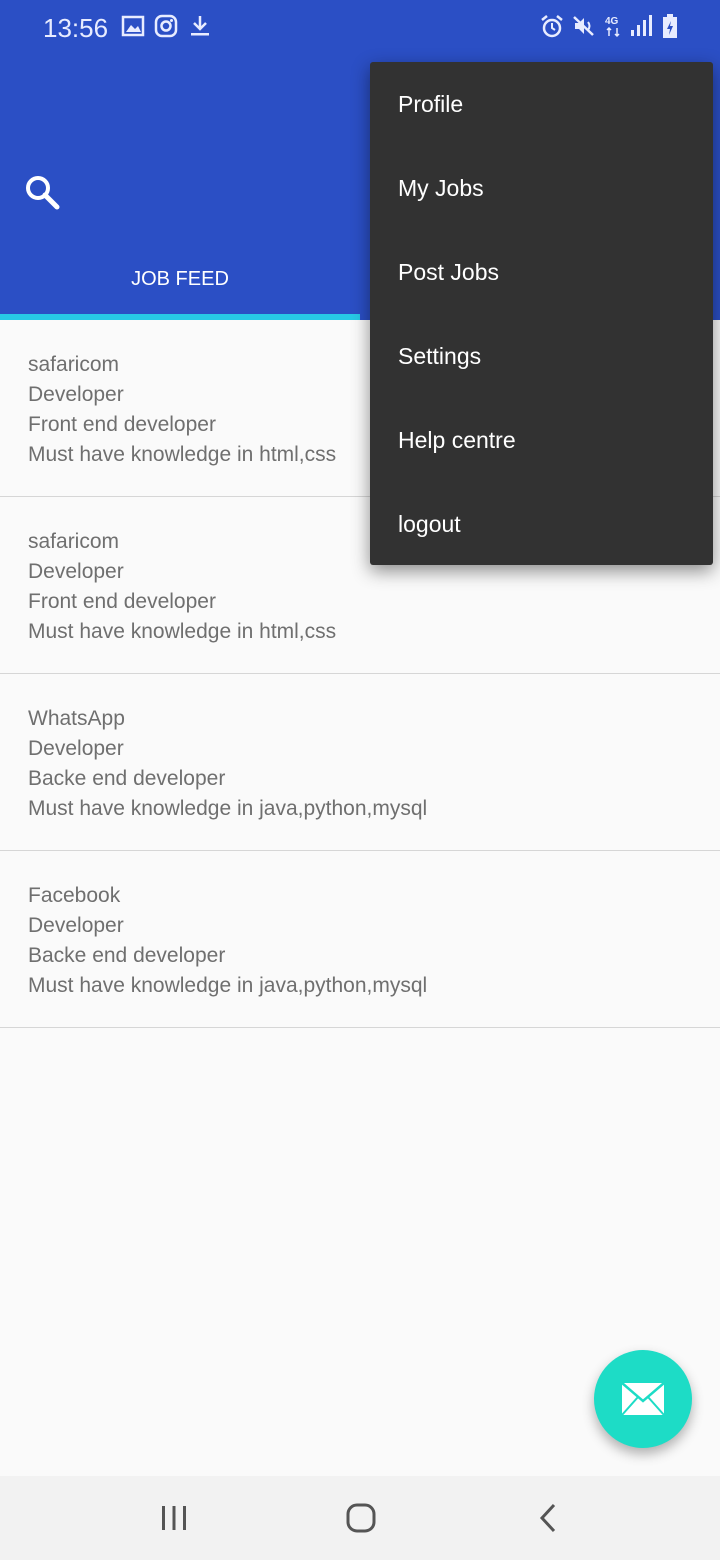 Image resolution: width=720 pixels, height=1560 pixels. Describe the element at coordinates (76, 718) in the screenshot. I see `job-company: WhatsApp` at that location.